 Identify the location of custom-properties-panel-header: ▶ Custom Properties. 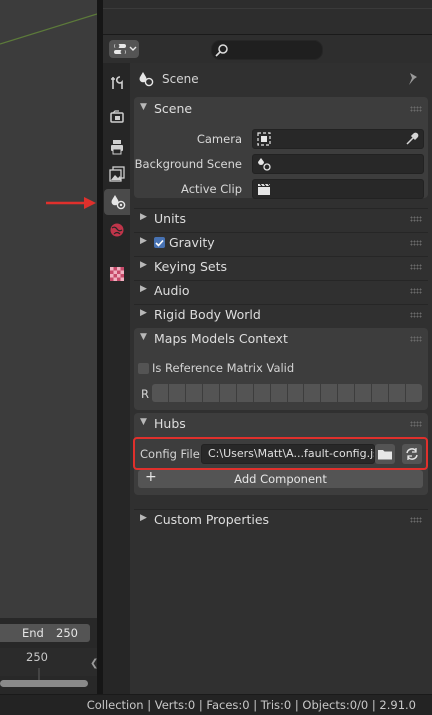
(281, 520).